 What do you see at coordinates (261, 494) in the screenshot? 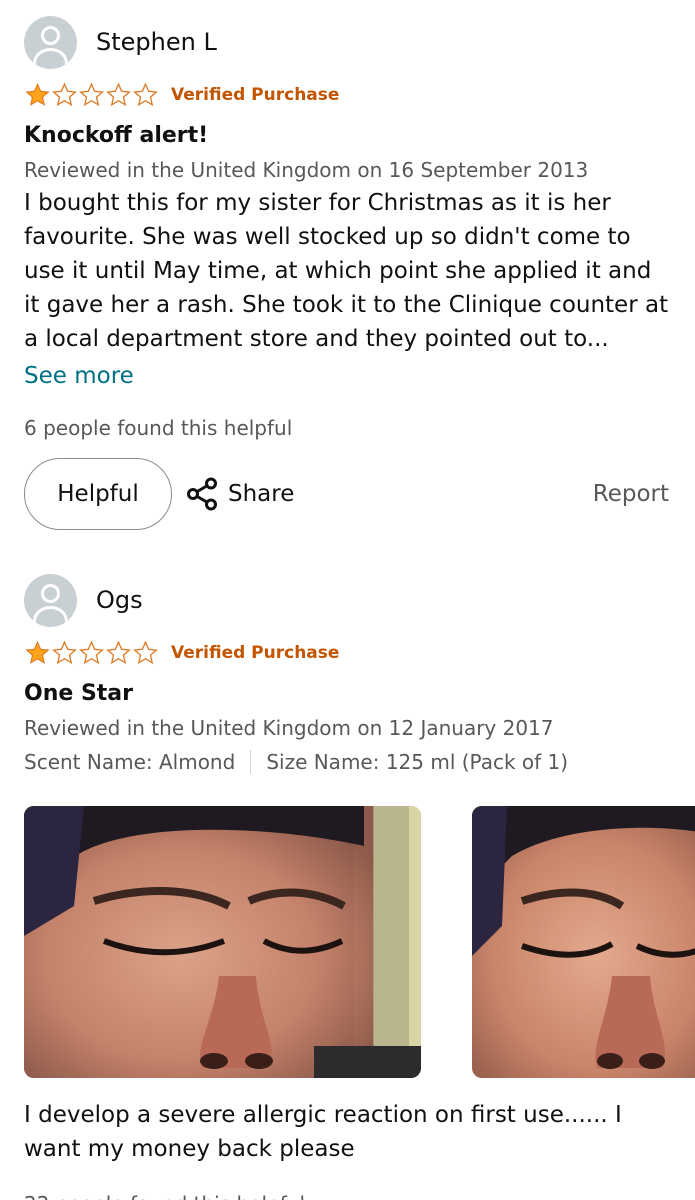
I see `share-label: Share` at bounding box center [261, 494].